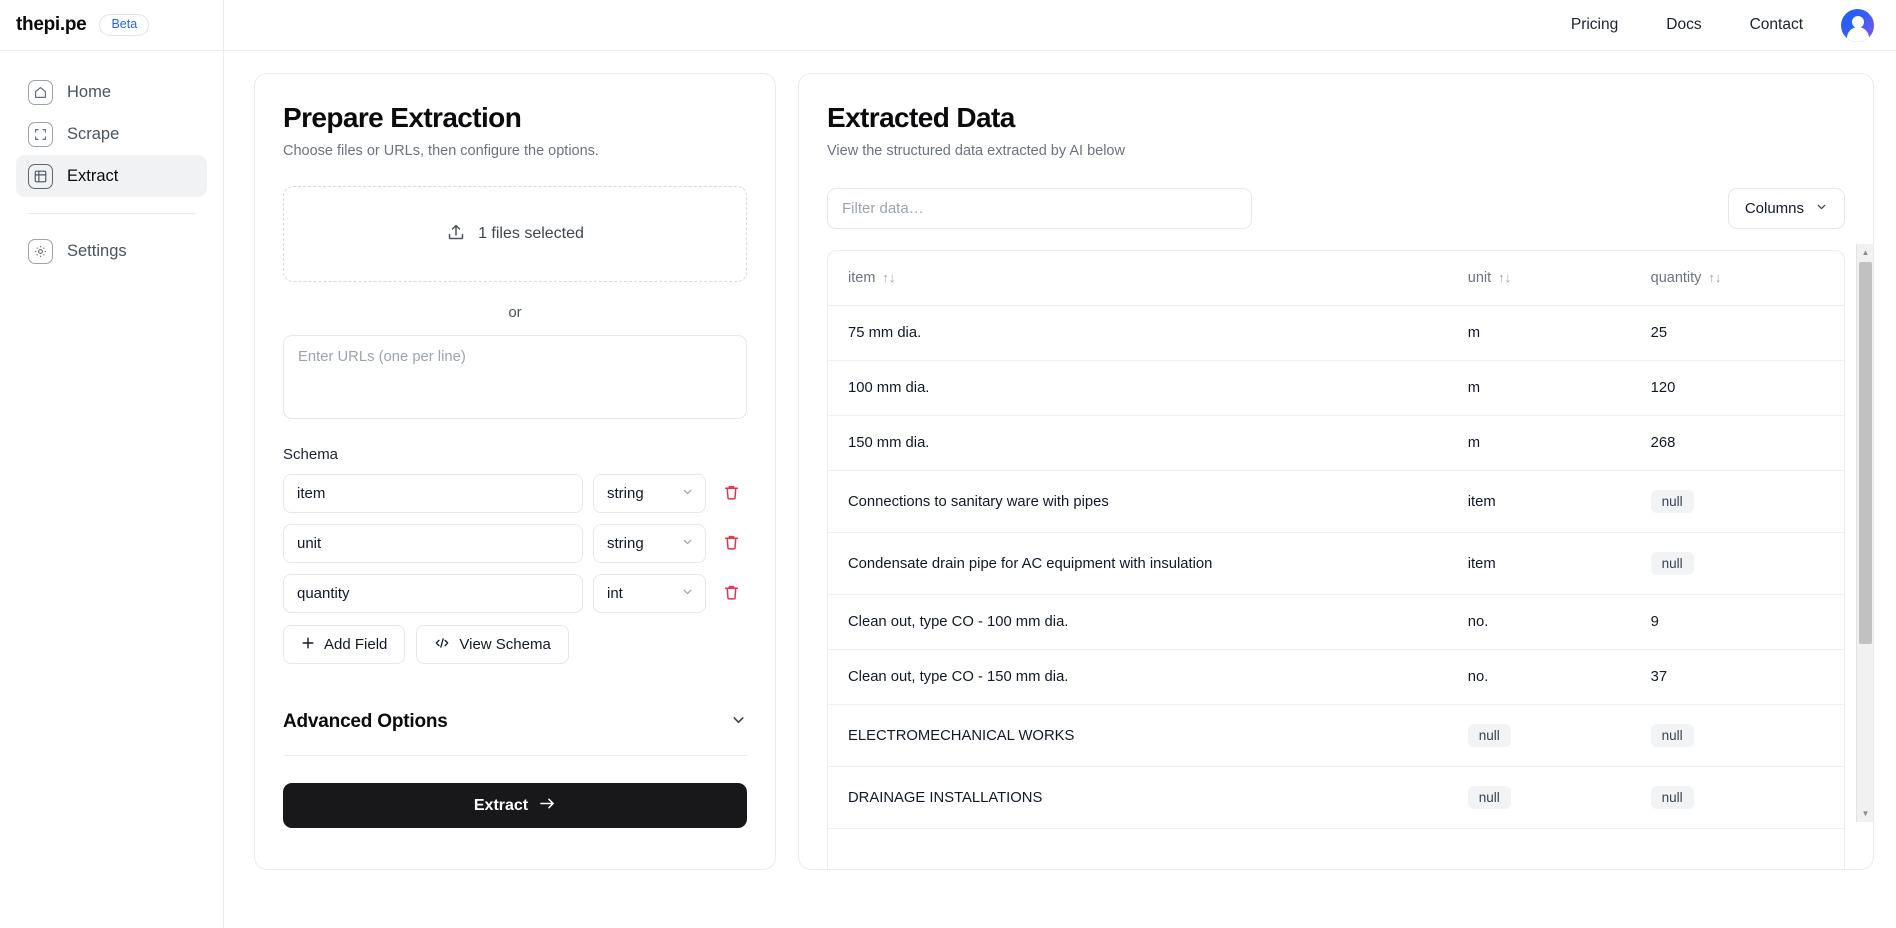 Image resolution: width=1896 pixels, height=928 pixels. I want to click on arrow-right-icon, so click(547, 806).